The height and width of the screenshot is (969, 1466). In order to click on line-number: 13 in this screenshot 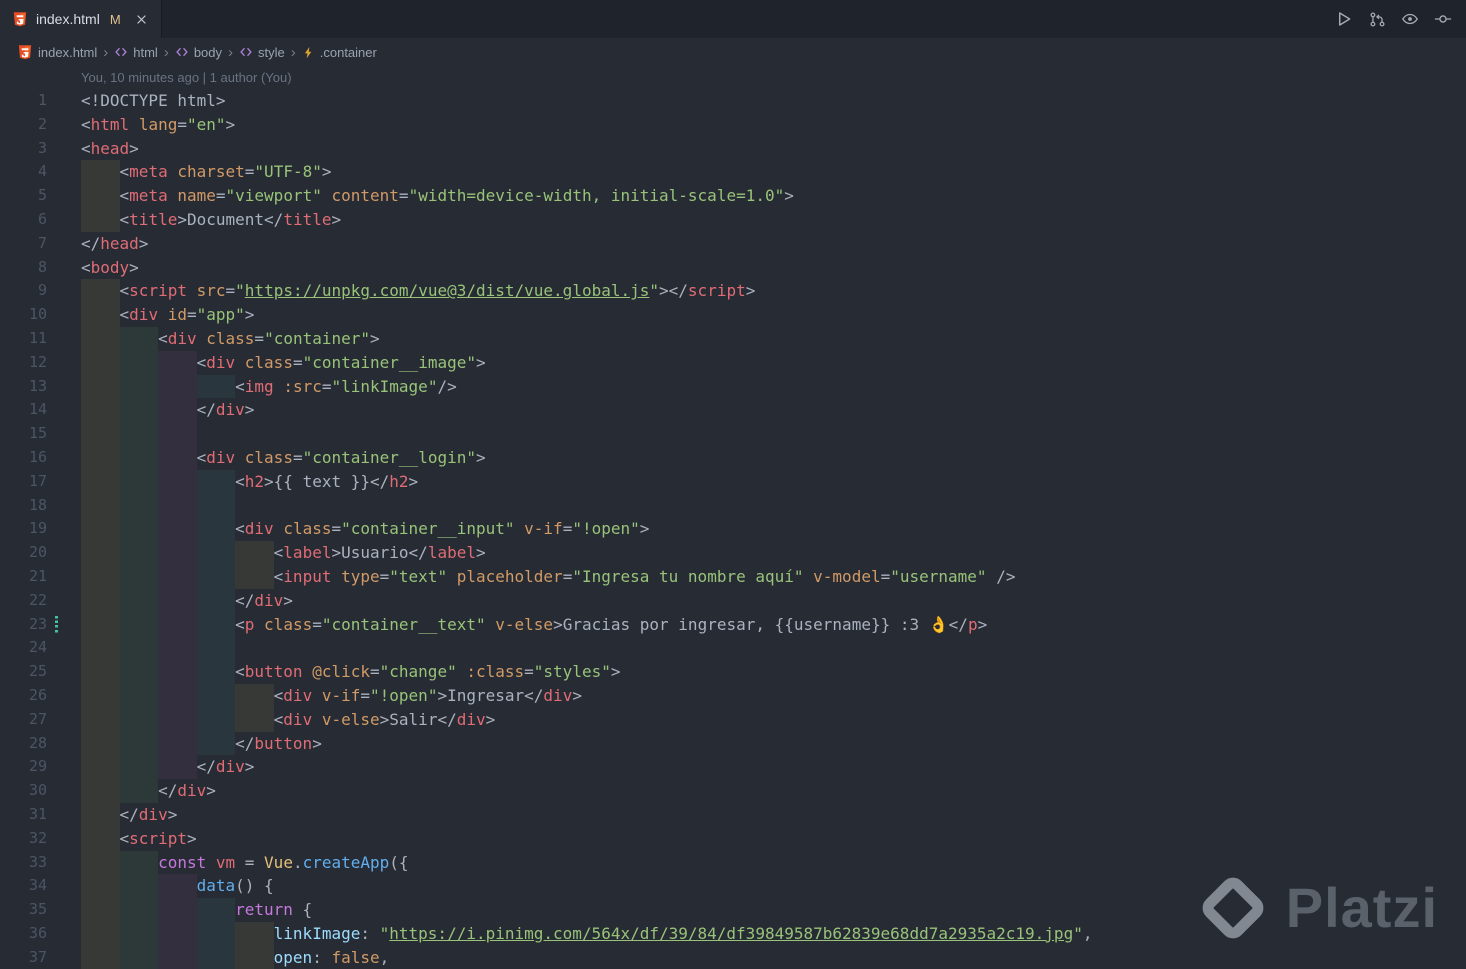, I will do `click(37, 385)`.